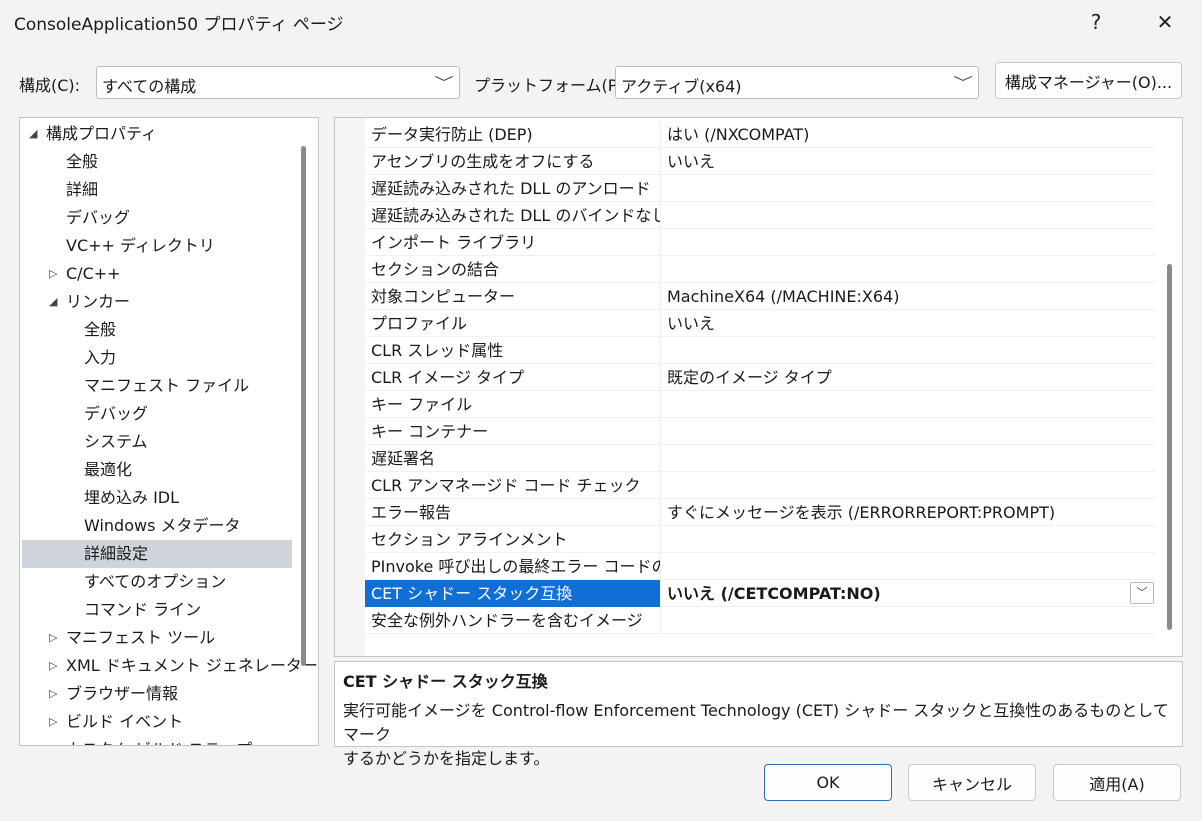 Image resolution: width=1202 pixels, height=821 pixels. What do you see at coordinates (149, 86) in the screenshot?
I see `configuration-value: すべての構成` at bounding box center [149, 86].